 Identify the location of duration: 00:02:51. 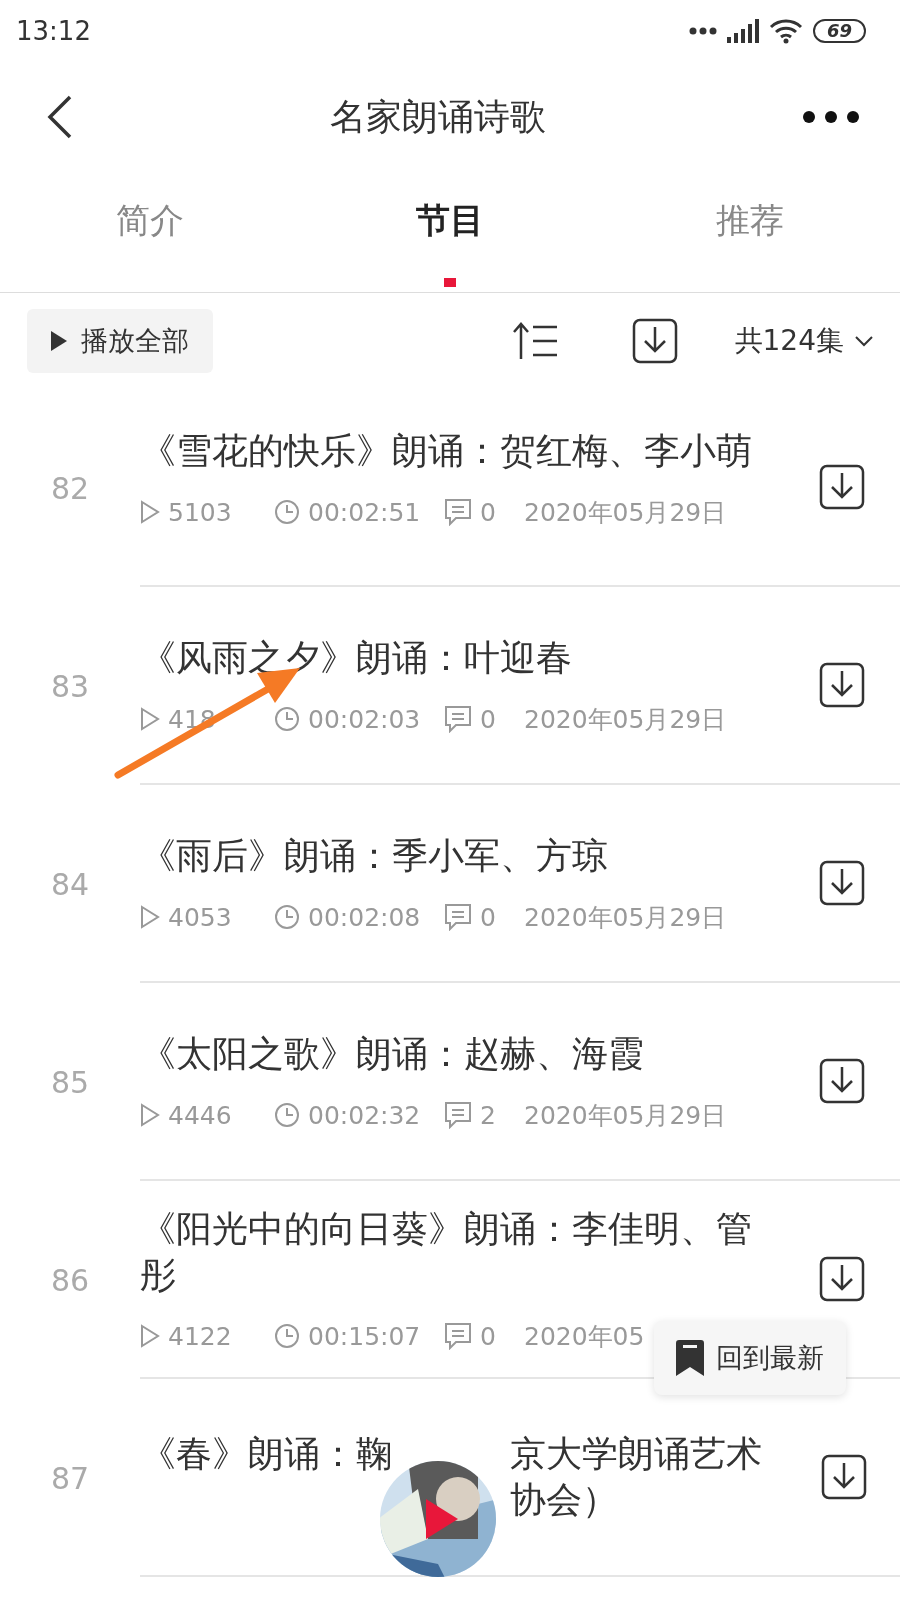
(364, 512).